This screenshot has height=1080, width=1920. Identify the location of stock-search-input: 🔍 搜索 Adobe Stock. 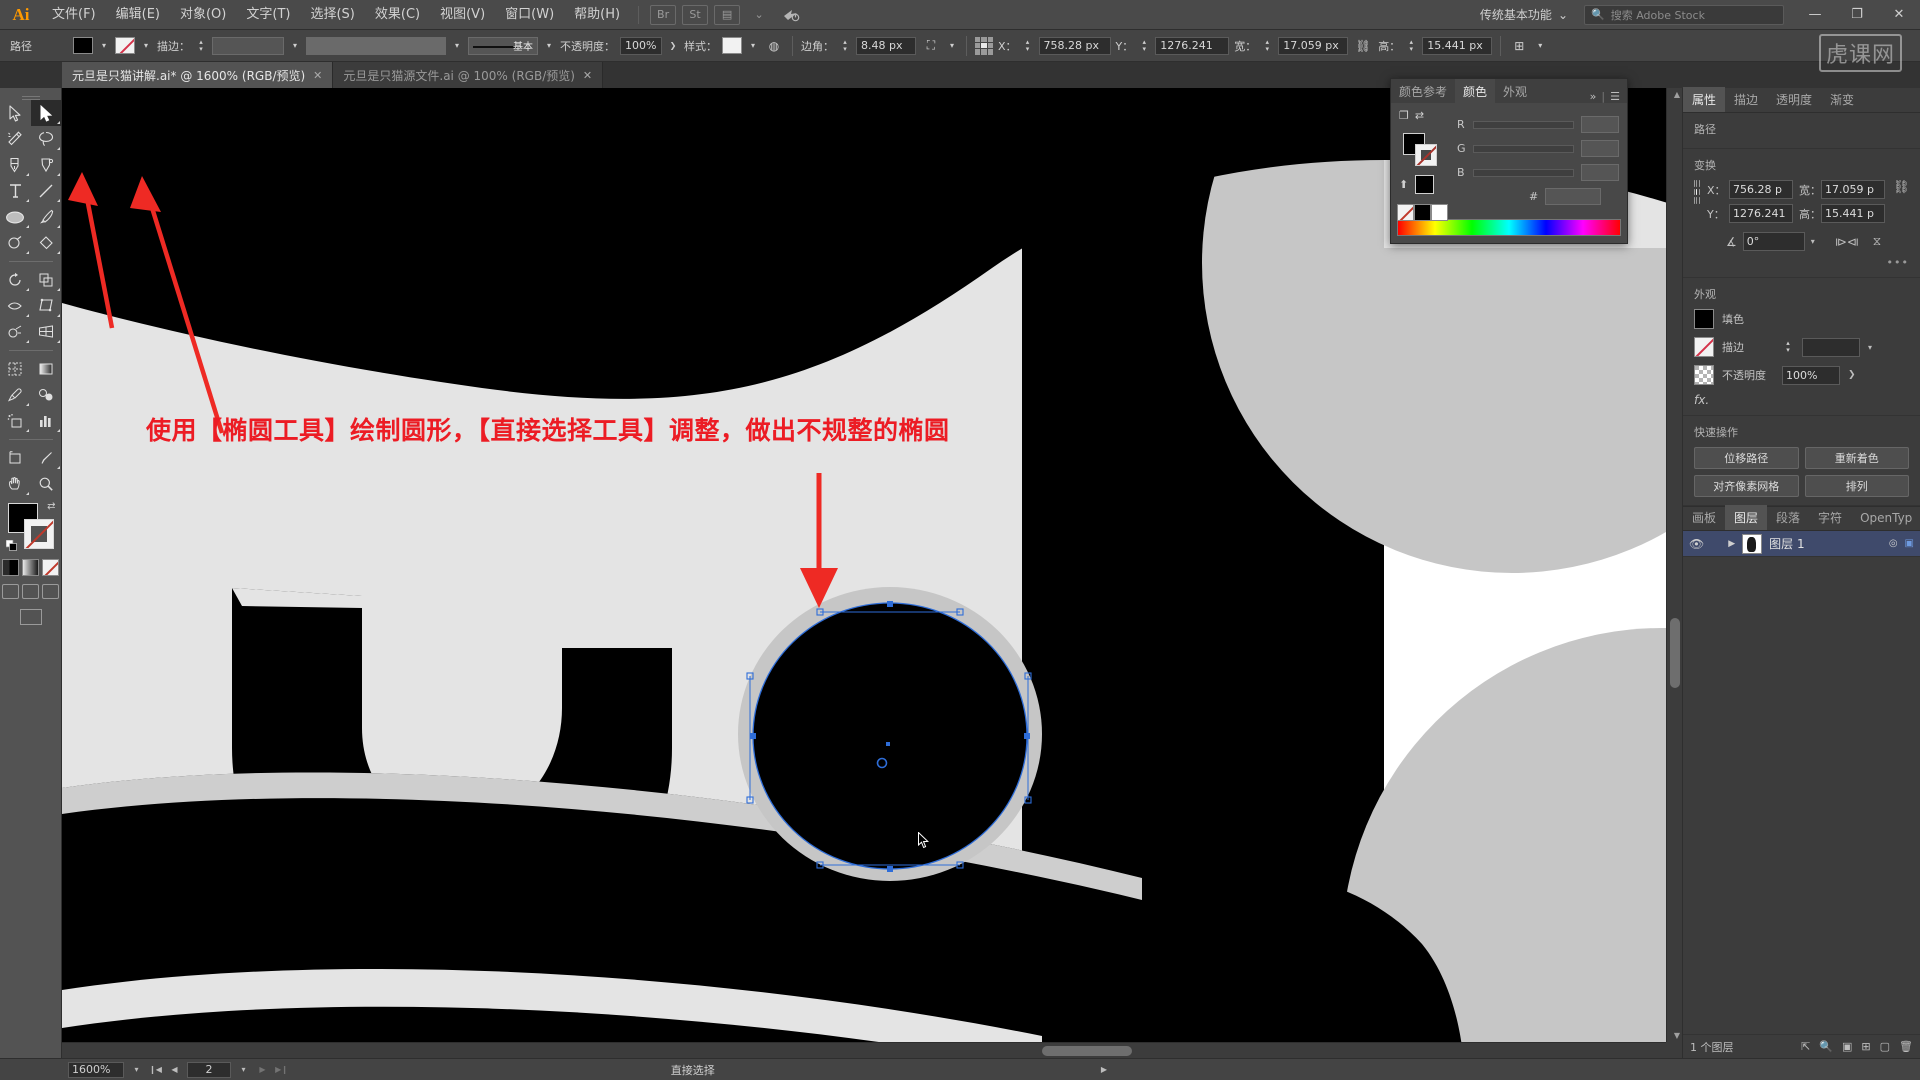
(1684, 14).